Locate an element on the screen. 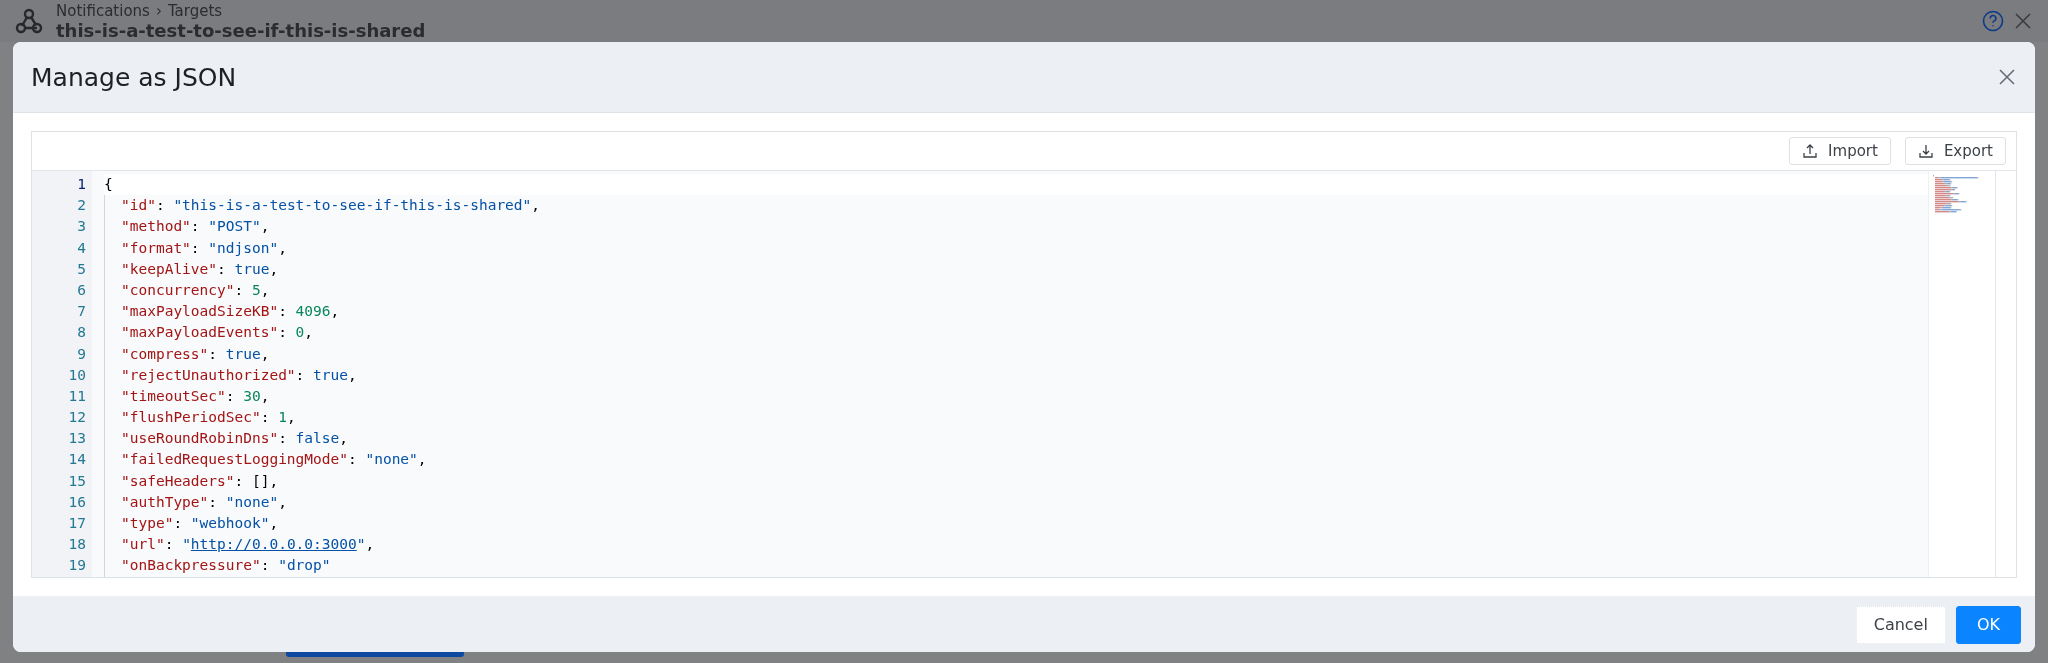  webhook-icon is located at coordinates (29, 21).